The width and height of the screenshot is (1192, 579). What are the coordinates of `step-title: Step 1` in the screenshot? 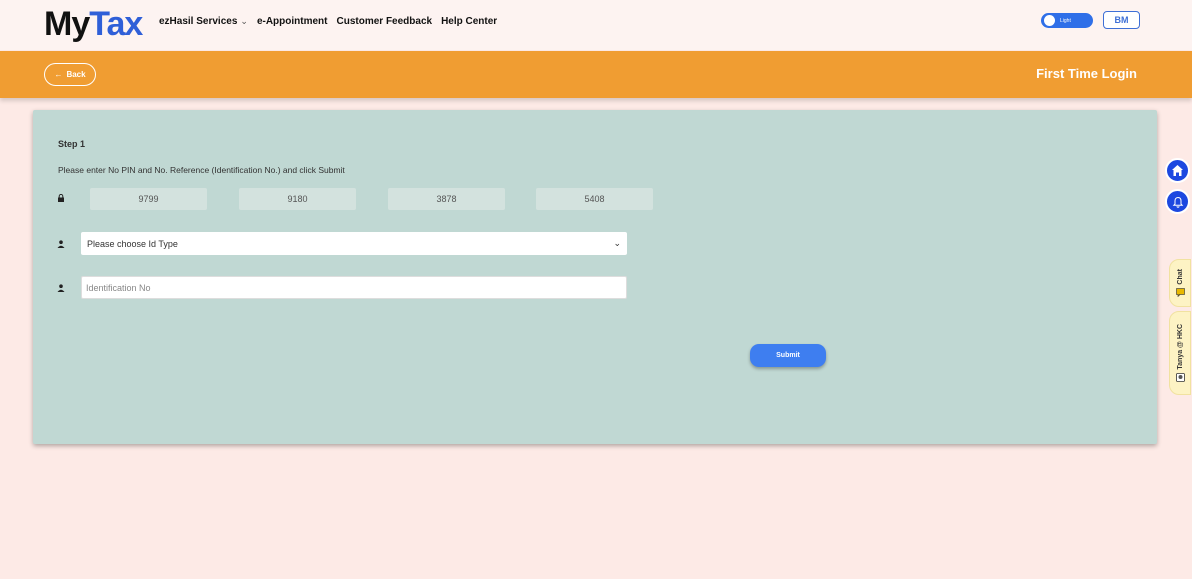 It's located at (72, 144).